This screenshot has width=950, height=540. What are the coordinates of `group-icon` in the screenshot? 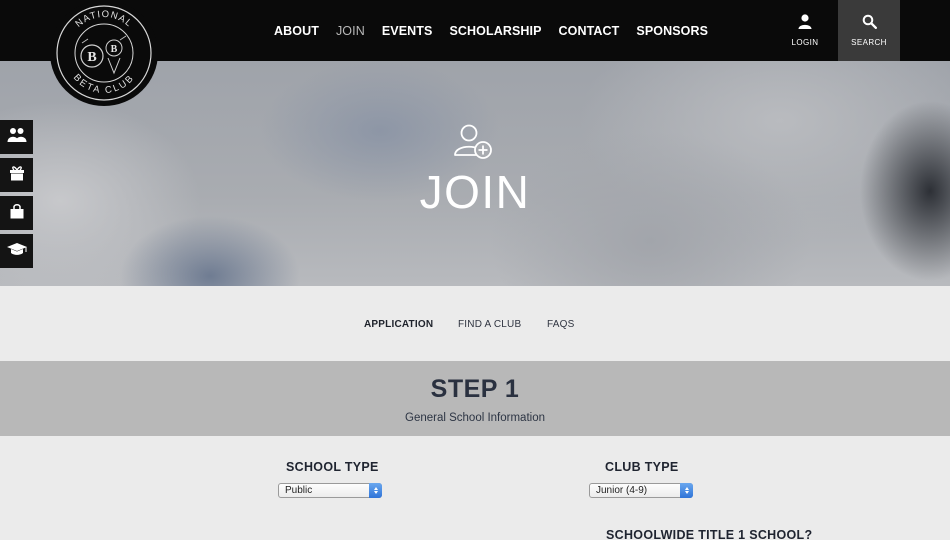 It's located at (17, 137).